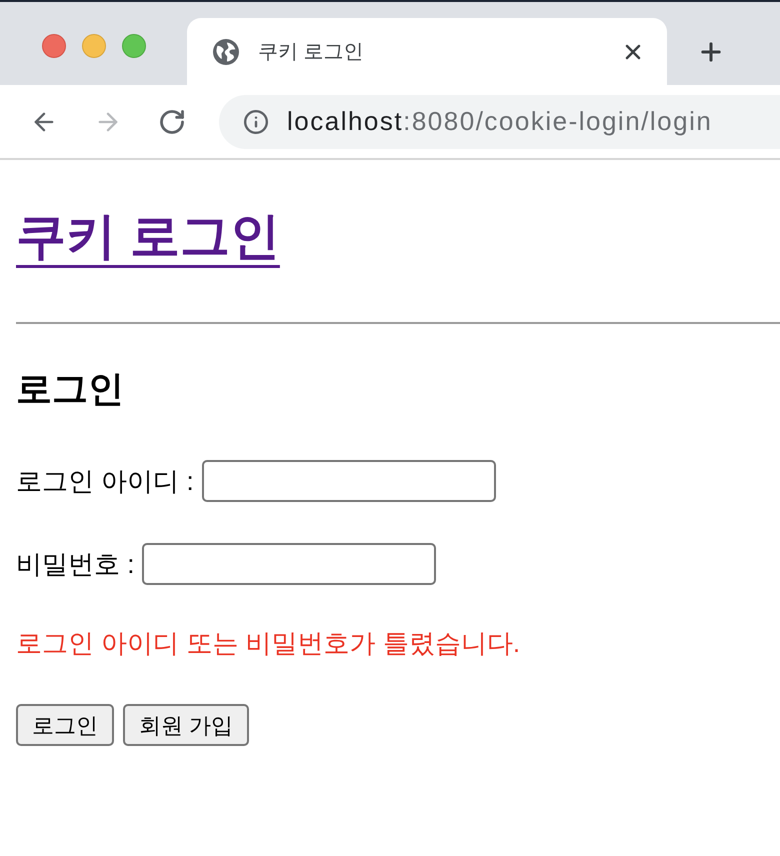 This screenshot has height=856, width=780. What do you see at coordinates (65, 725) in the screenshot?
I see `form-button: 로그인` at bounding box center [65, 725].